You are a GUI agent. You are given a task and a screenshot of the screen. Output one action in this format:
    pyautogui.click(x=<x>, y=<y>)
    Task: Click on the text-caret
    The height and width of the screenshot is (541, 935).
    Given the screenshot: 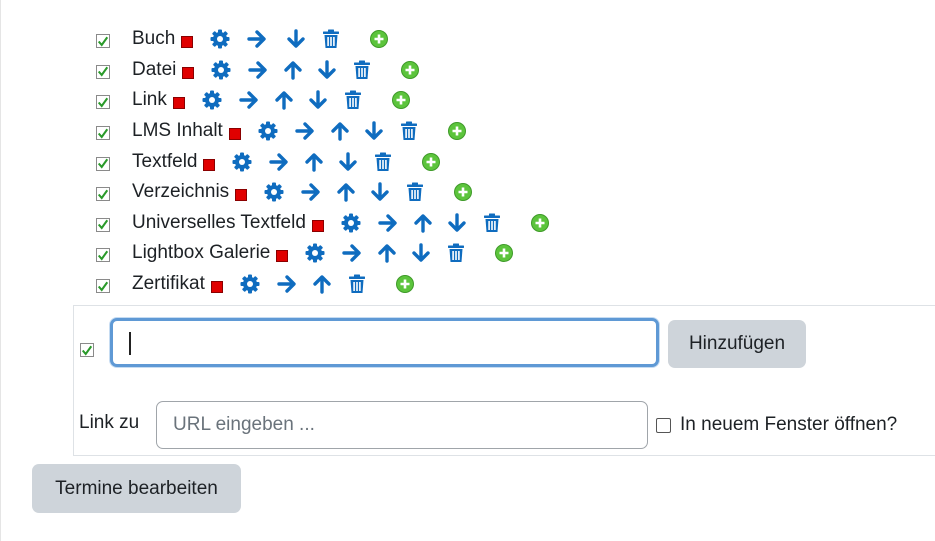 What is the action you would take?
    pyautogui.click(x=130, y=343)
    